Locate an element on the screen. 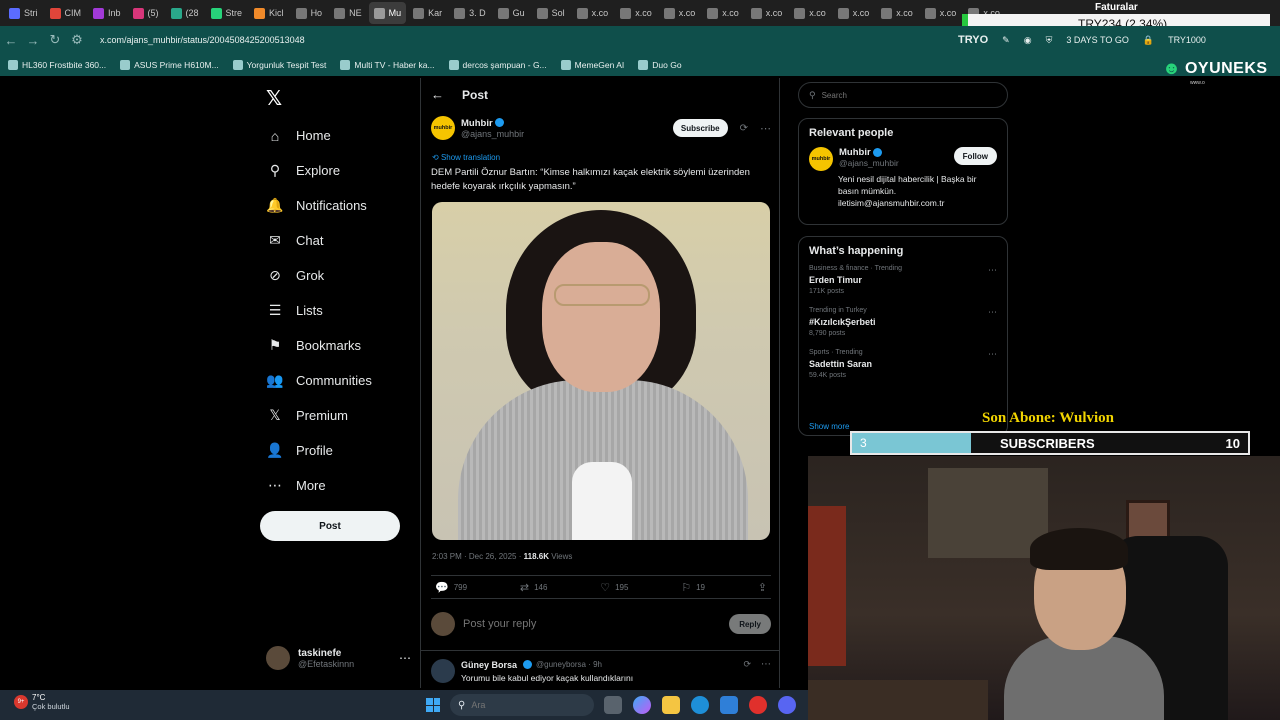  post-time: 2:03 PM · Dec 26, 2025 · is located at coordinates (478, 556).